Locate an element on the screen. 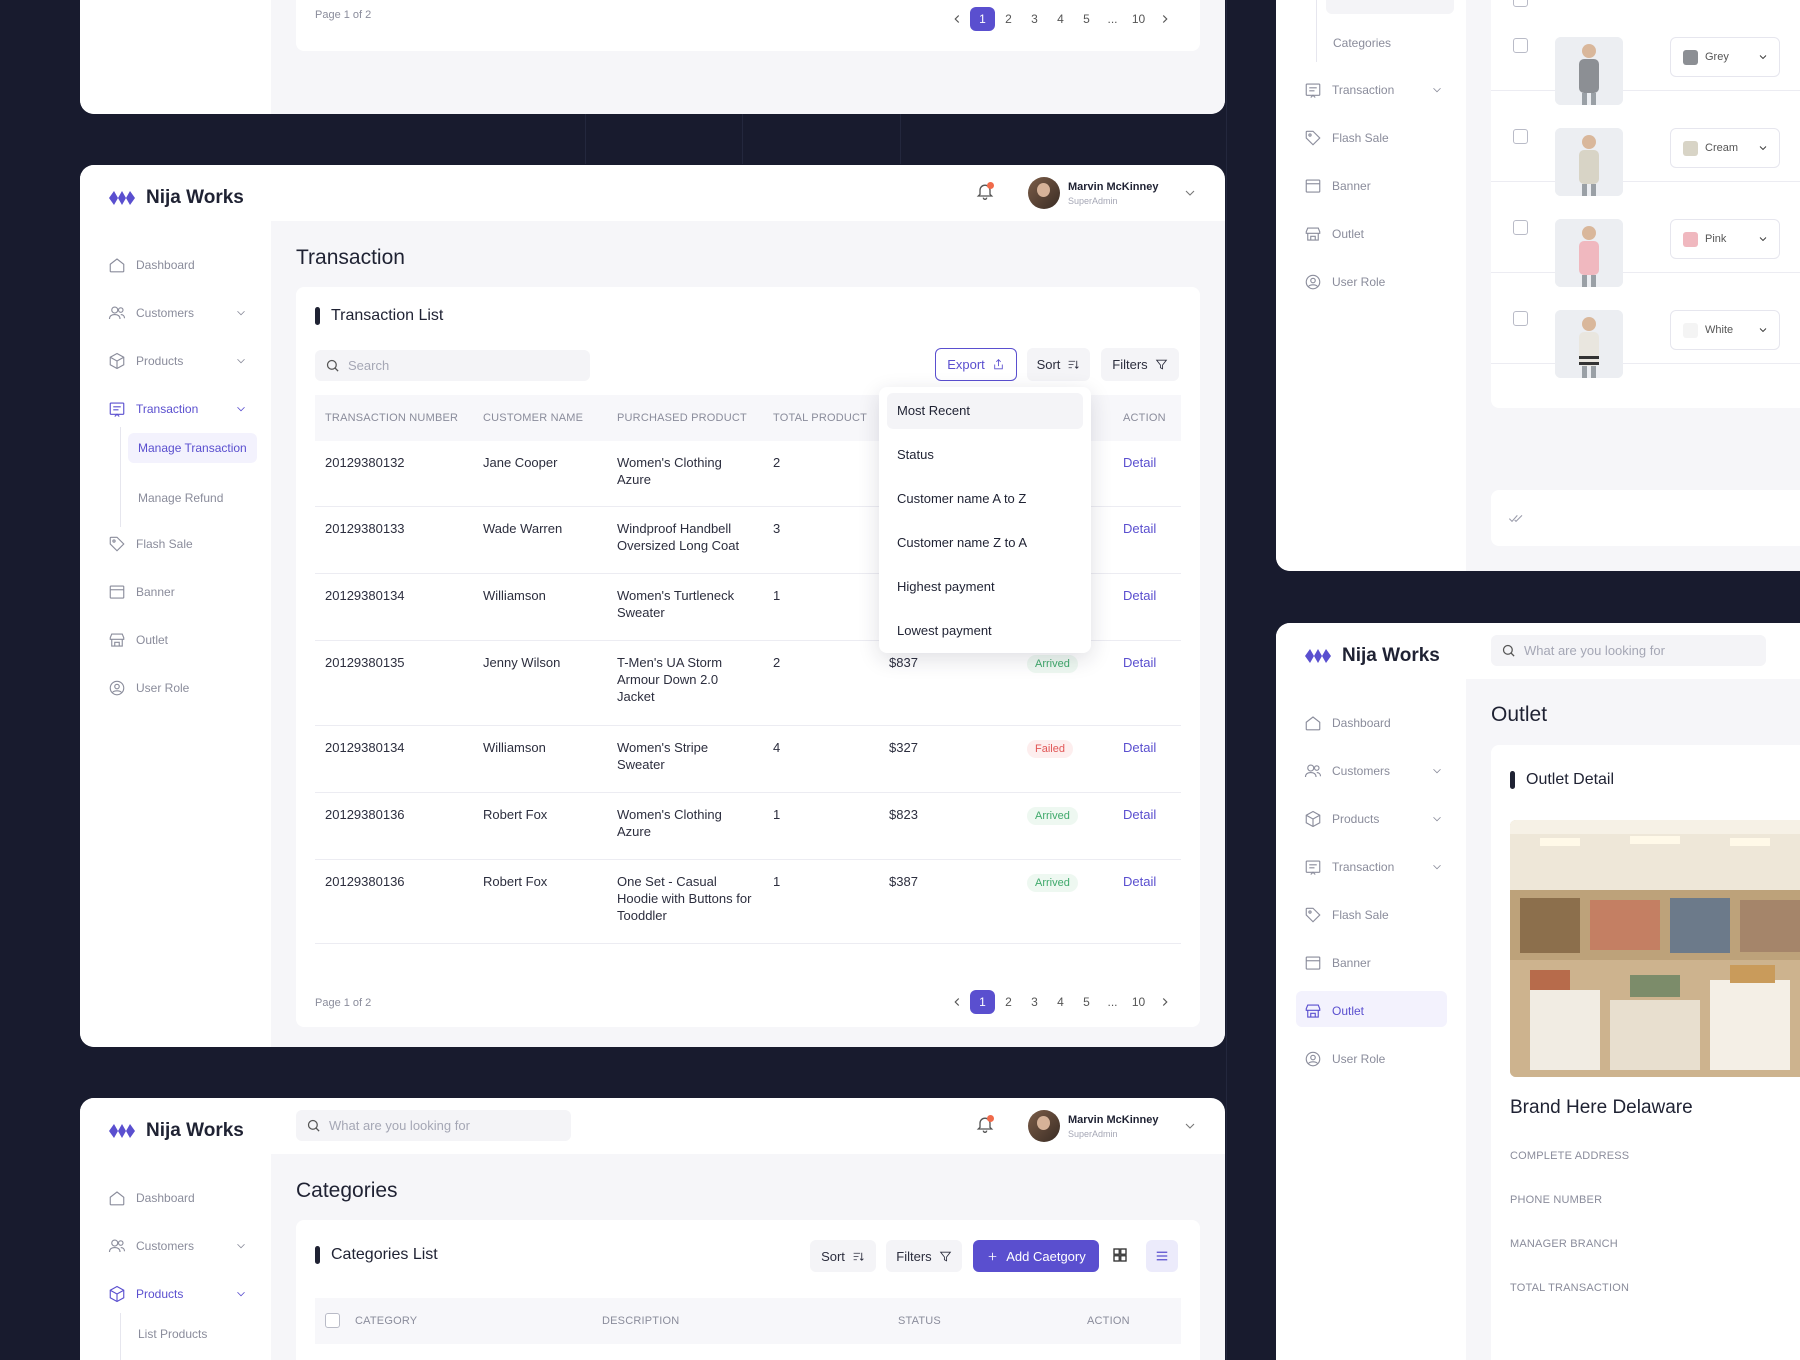 This screenshot has width=1800, height=1360. sort-option: Lowest payment is located at coordinates (985, 631).